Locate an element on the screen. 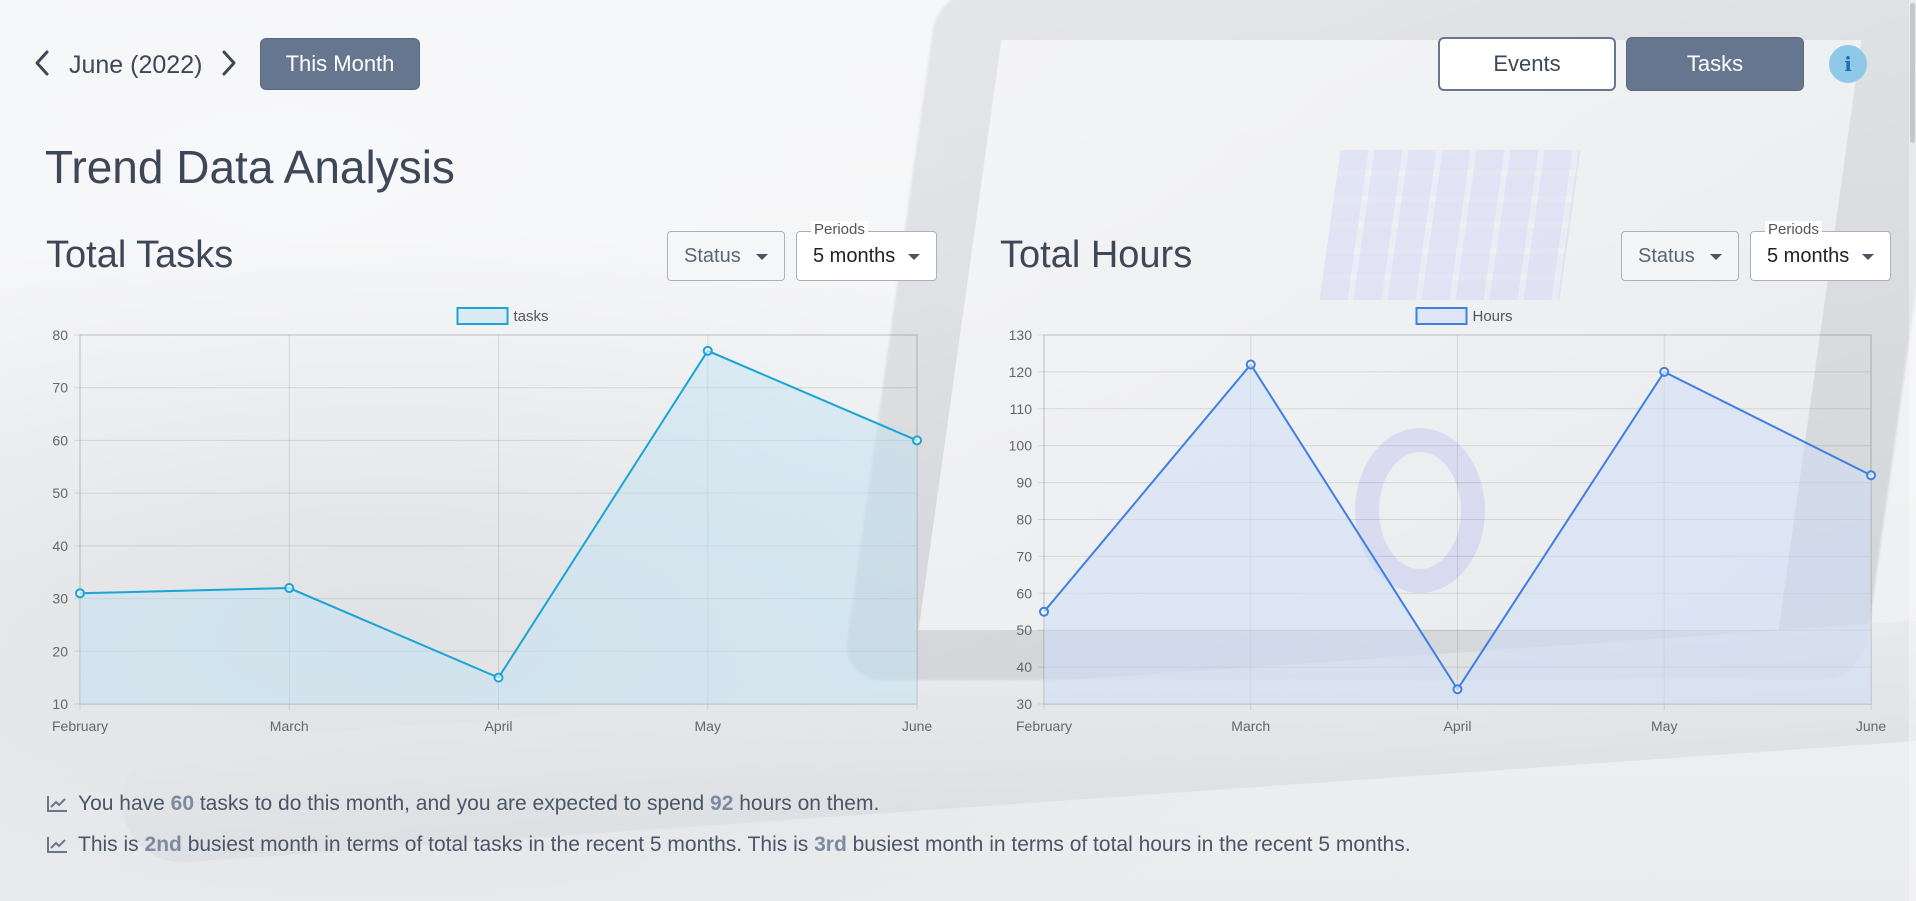 The height and width of the screenshot is (901, 1916). info-icon: i is located at coordinates (1848, 64).